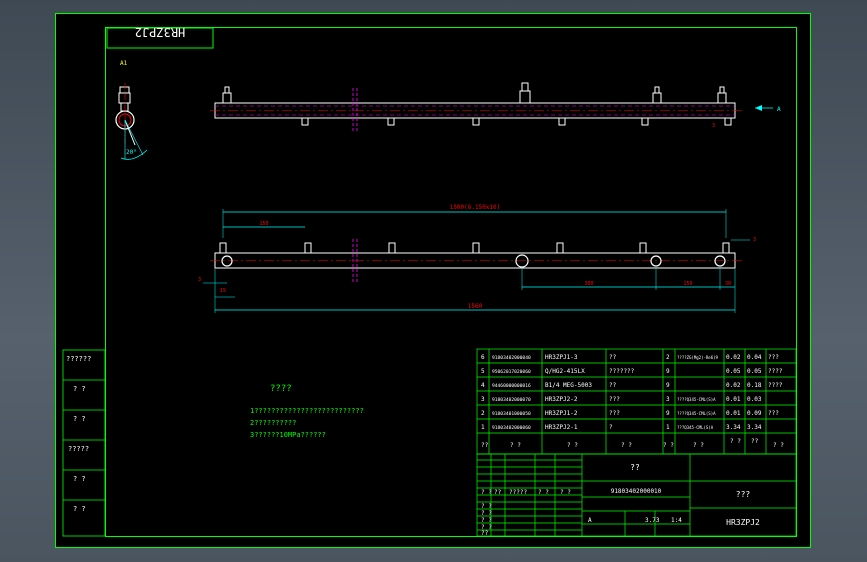 This screenshot has width=867, height=562. Describe the element at coordinates (483, 427) in the screenshot. I see `bom-cell-no: 1` at that location.